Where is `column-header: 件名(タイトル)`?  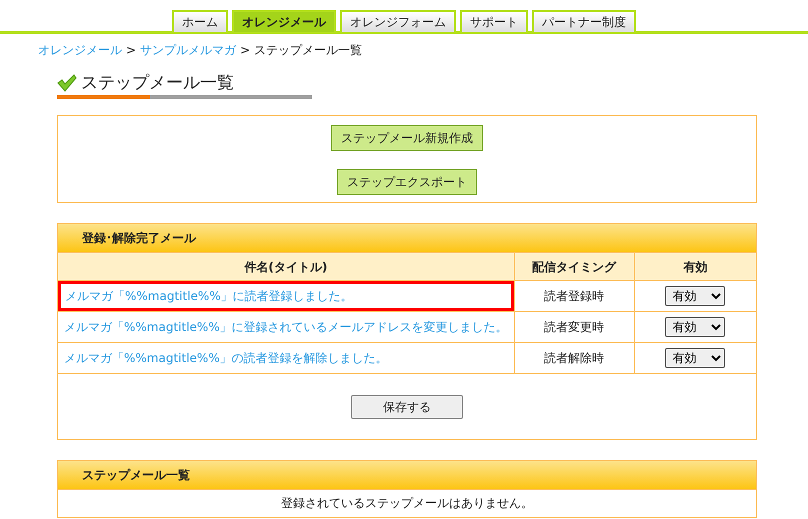 column-header: 件名(タイトル) is located at coordinates (286, 266).